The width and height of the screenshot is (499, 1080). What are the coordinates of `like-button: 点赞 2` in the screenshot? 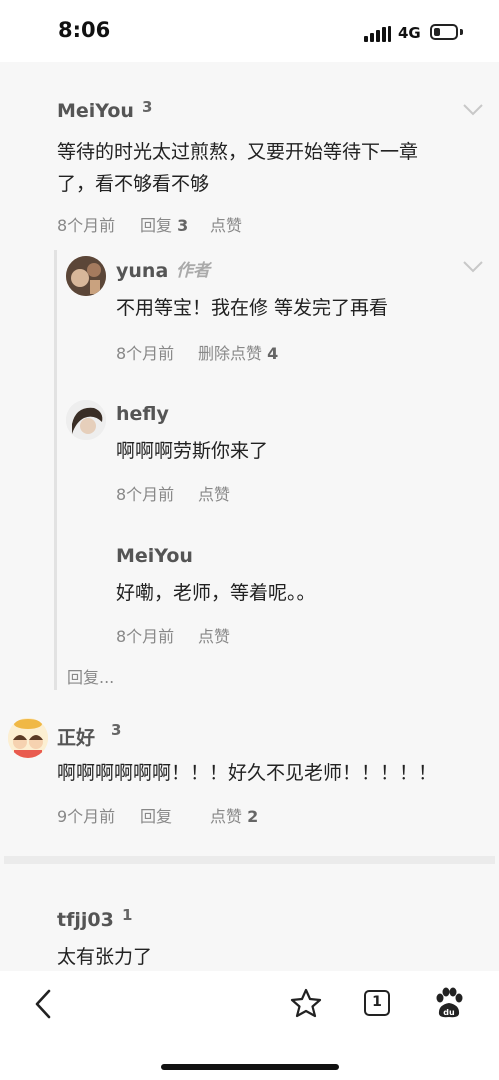 It's located at (234, 815).